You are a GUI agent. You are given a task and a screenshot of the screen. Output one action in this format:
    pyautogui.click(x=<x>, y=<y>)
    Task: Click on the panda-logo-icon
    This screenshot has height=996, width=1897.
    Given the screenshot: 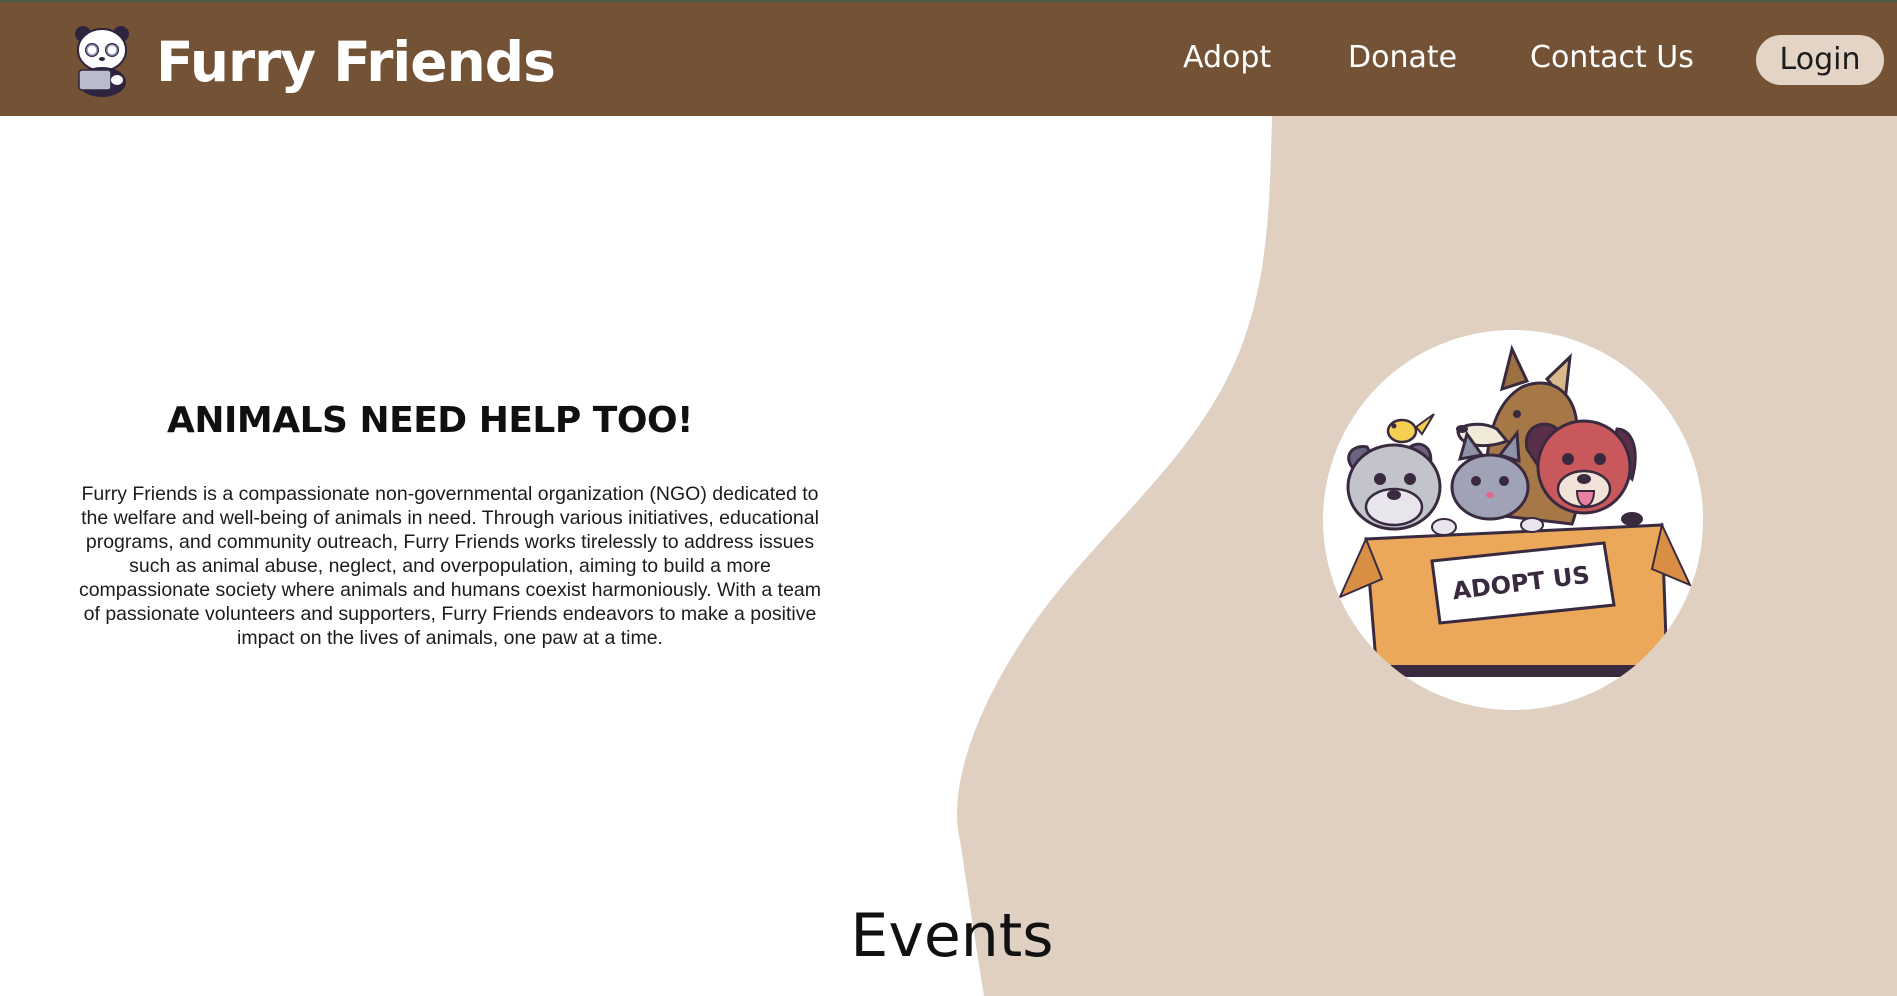 What is the action you would take?
    pyautogui.click(x=102, y=61)
    